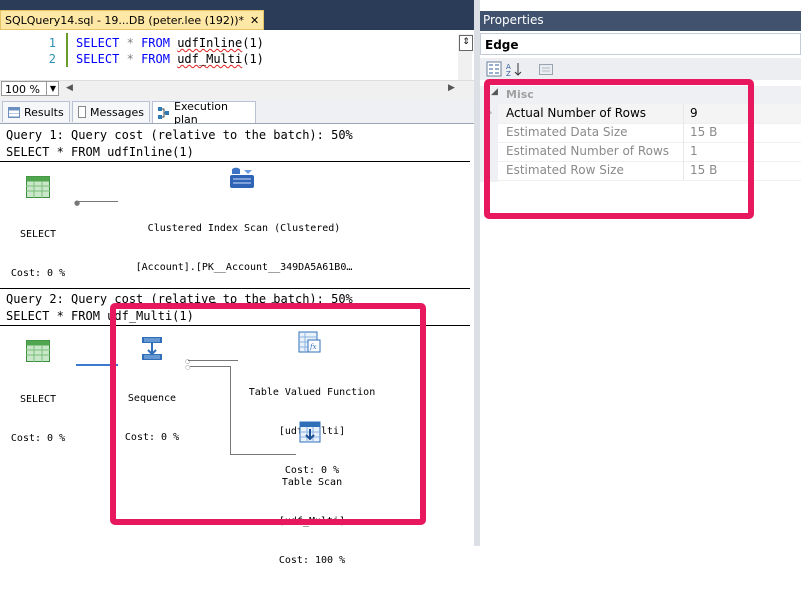  I want to click on clustered-index-scan-icon, so click(242, 179).